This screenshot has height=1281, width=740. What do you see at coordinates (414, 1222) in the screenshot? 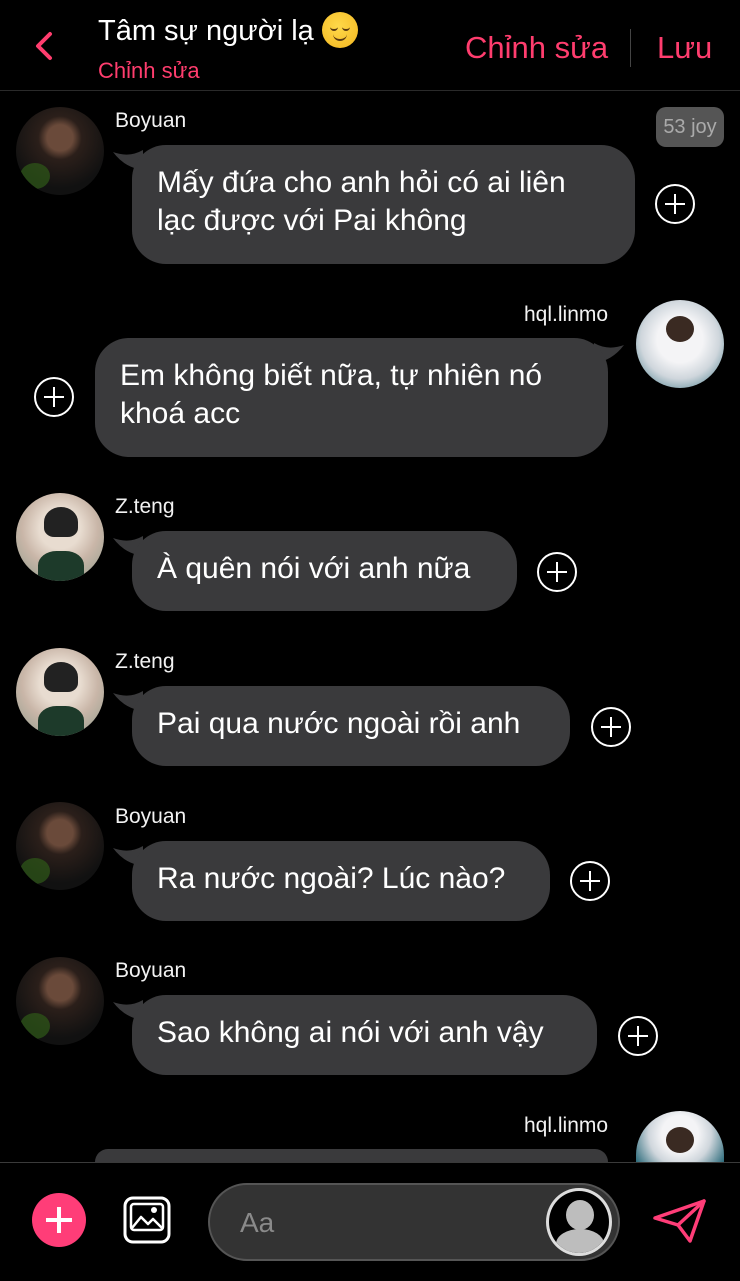
I see `message-input: Aa` at bounding box center [414, 1222].